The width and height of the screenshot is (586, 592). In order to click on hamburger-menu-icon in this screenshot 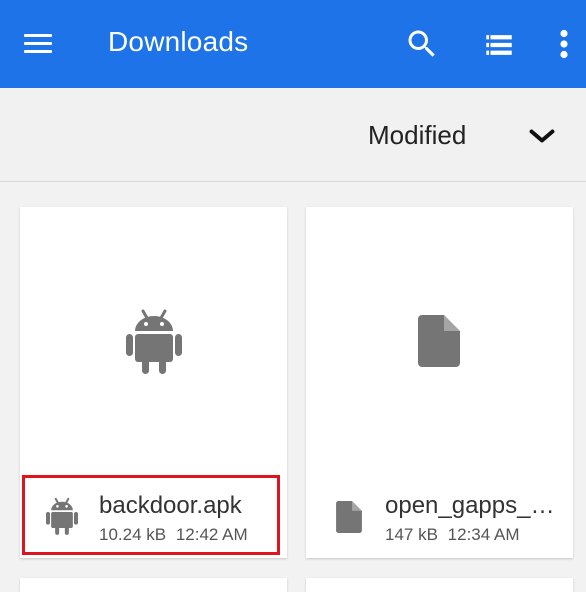, I will do `click(38, 35)`.